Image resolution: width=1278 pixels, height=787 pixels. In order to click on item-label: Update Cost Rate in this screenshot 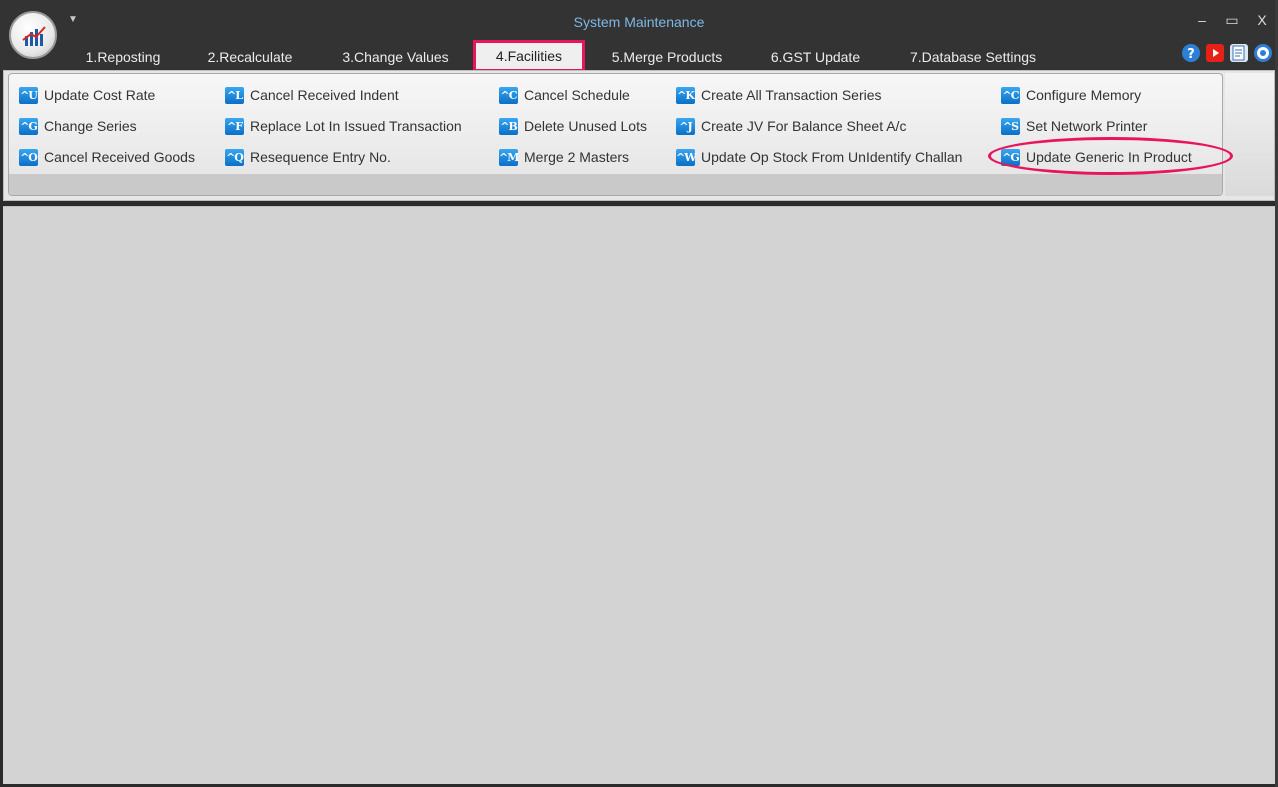, I will do `click(100, 95)`.